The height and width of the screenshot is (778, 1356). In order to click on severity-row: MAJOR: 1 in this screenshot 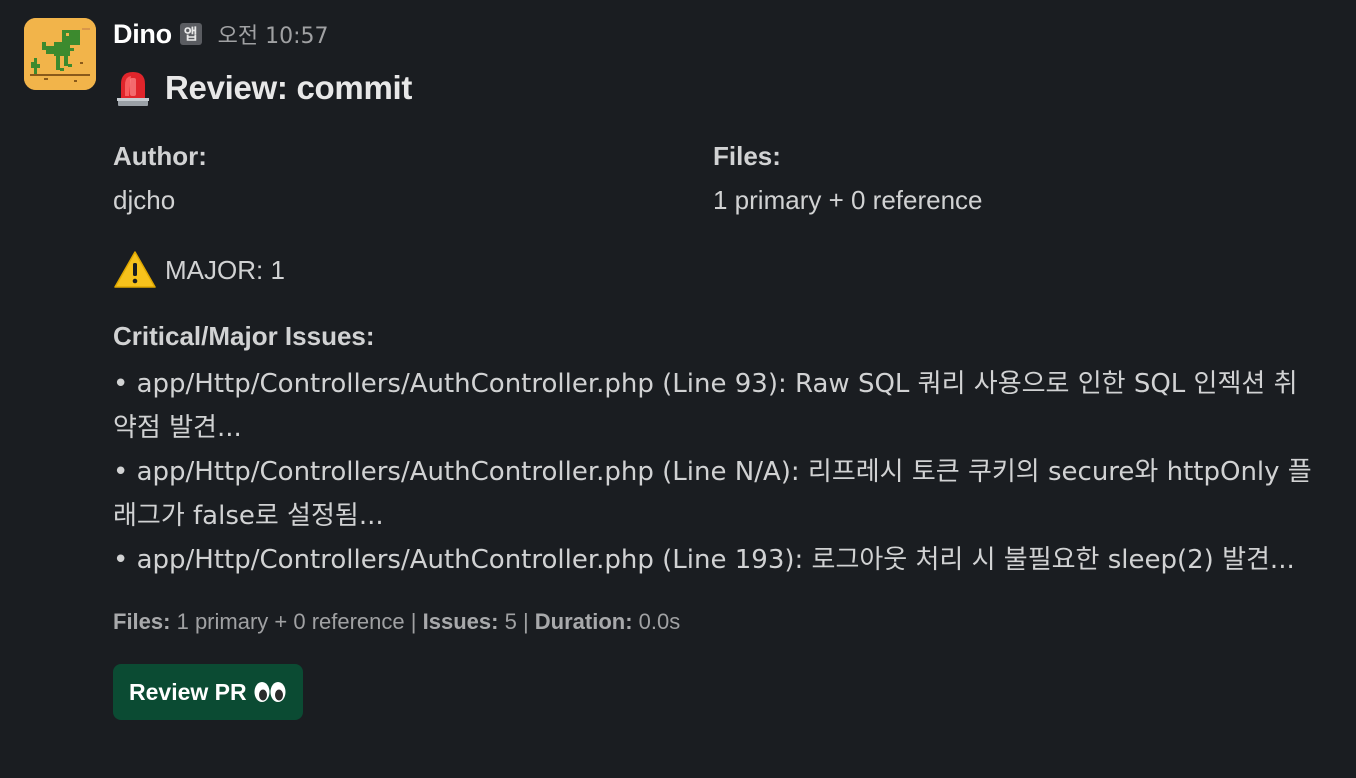, I will do `click(720, 270)`.